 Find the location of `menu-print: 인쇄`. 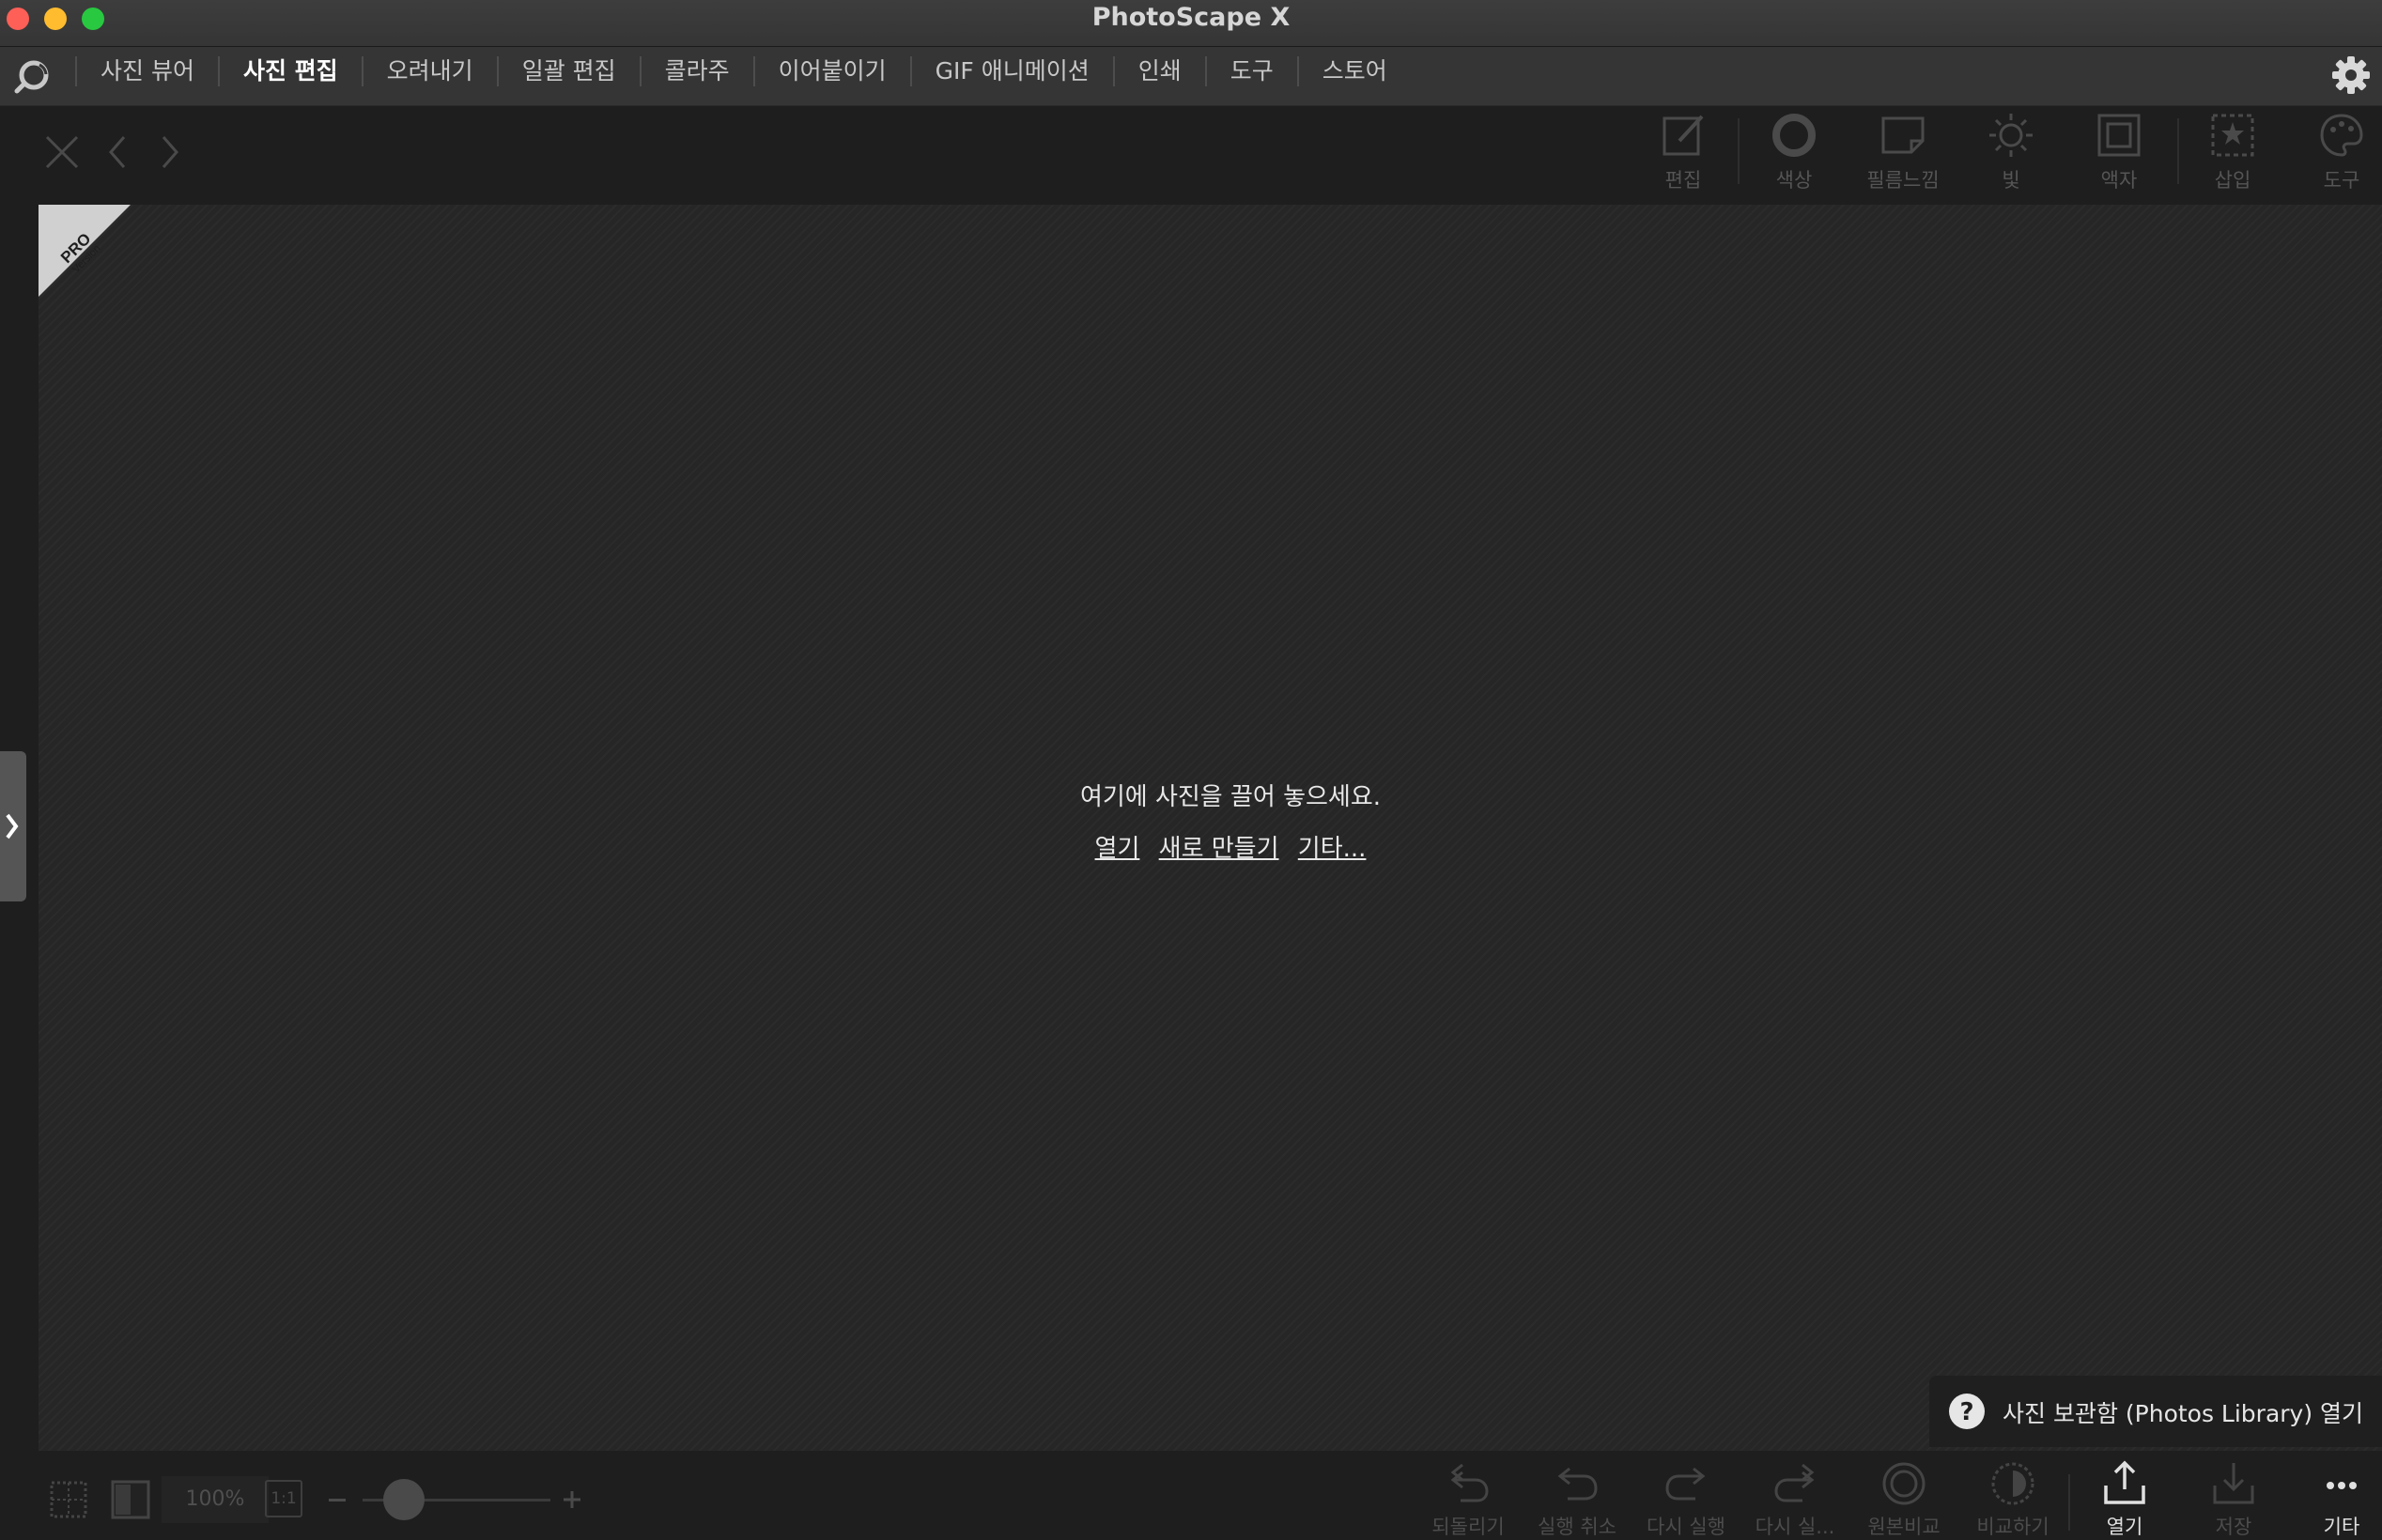

menu-print: 인쇄 is located at coordinates (1160, 76).